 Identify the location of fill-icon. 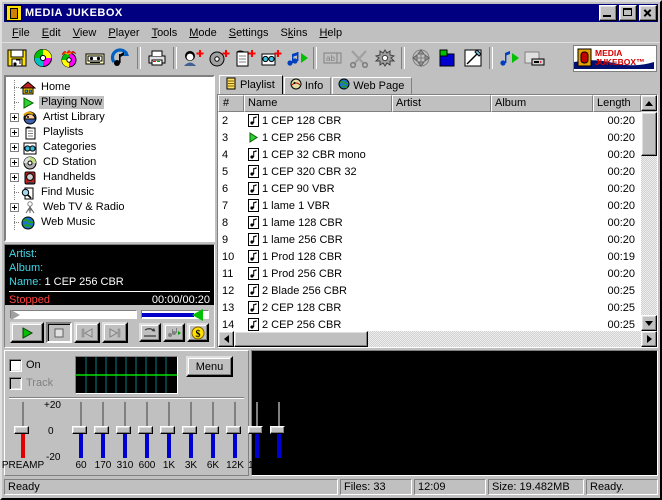
(447, 58).